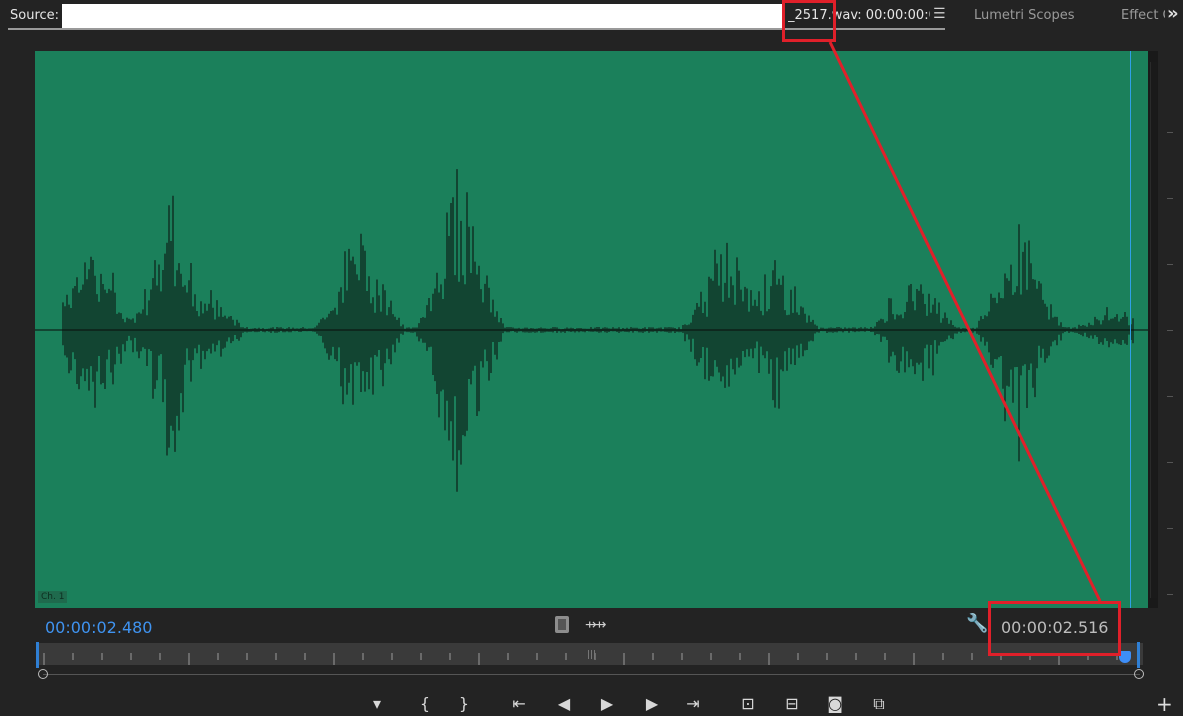 This screenshot has height=716, width=1183. What do you see at coordinates (809, 21) in the screenshot?
I see `annotation-box-filename` at bounding box center [809, 21].